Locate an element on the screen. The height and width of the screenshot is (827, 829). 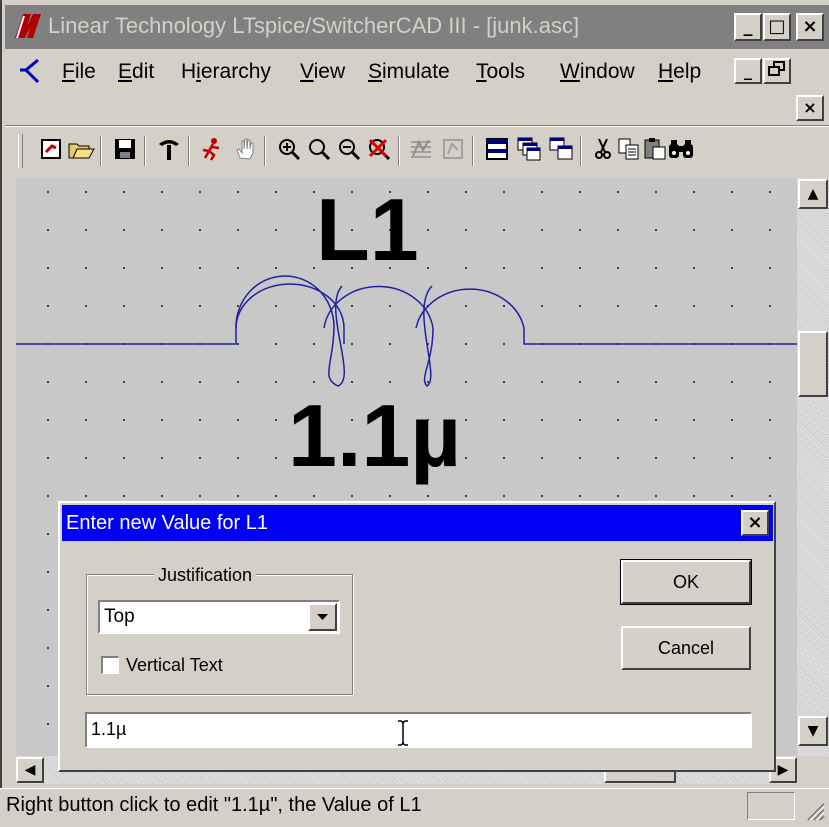
schematic-doc-icon is located at coordinates (31, 71).